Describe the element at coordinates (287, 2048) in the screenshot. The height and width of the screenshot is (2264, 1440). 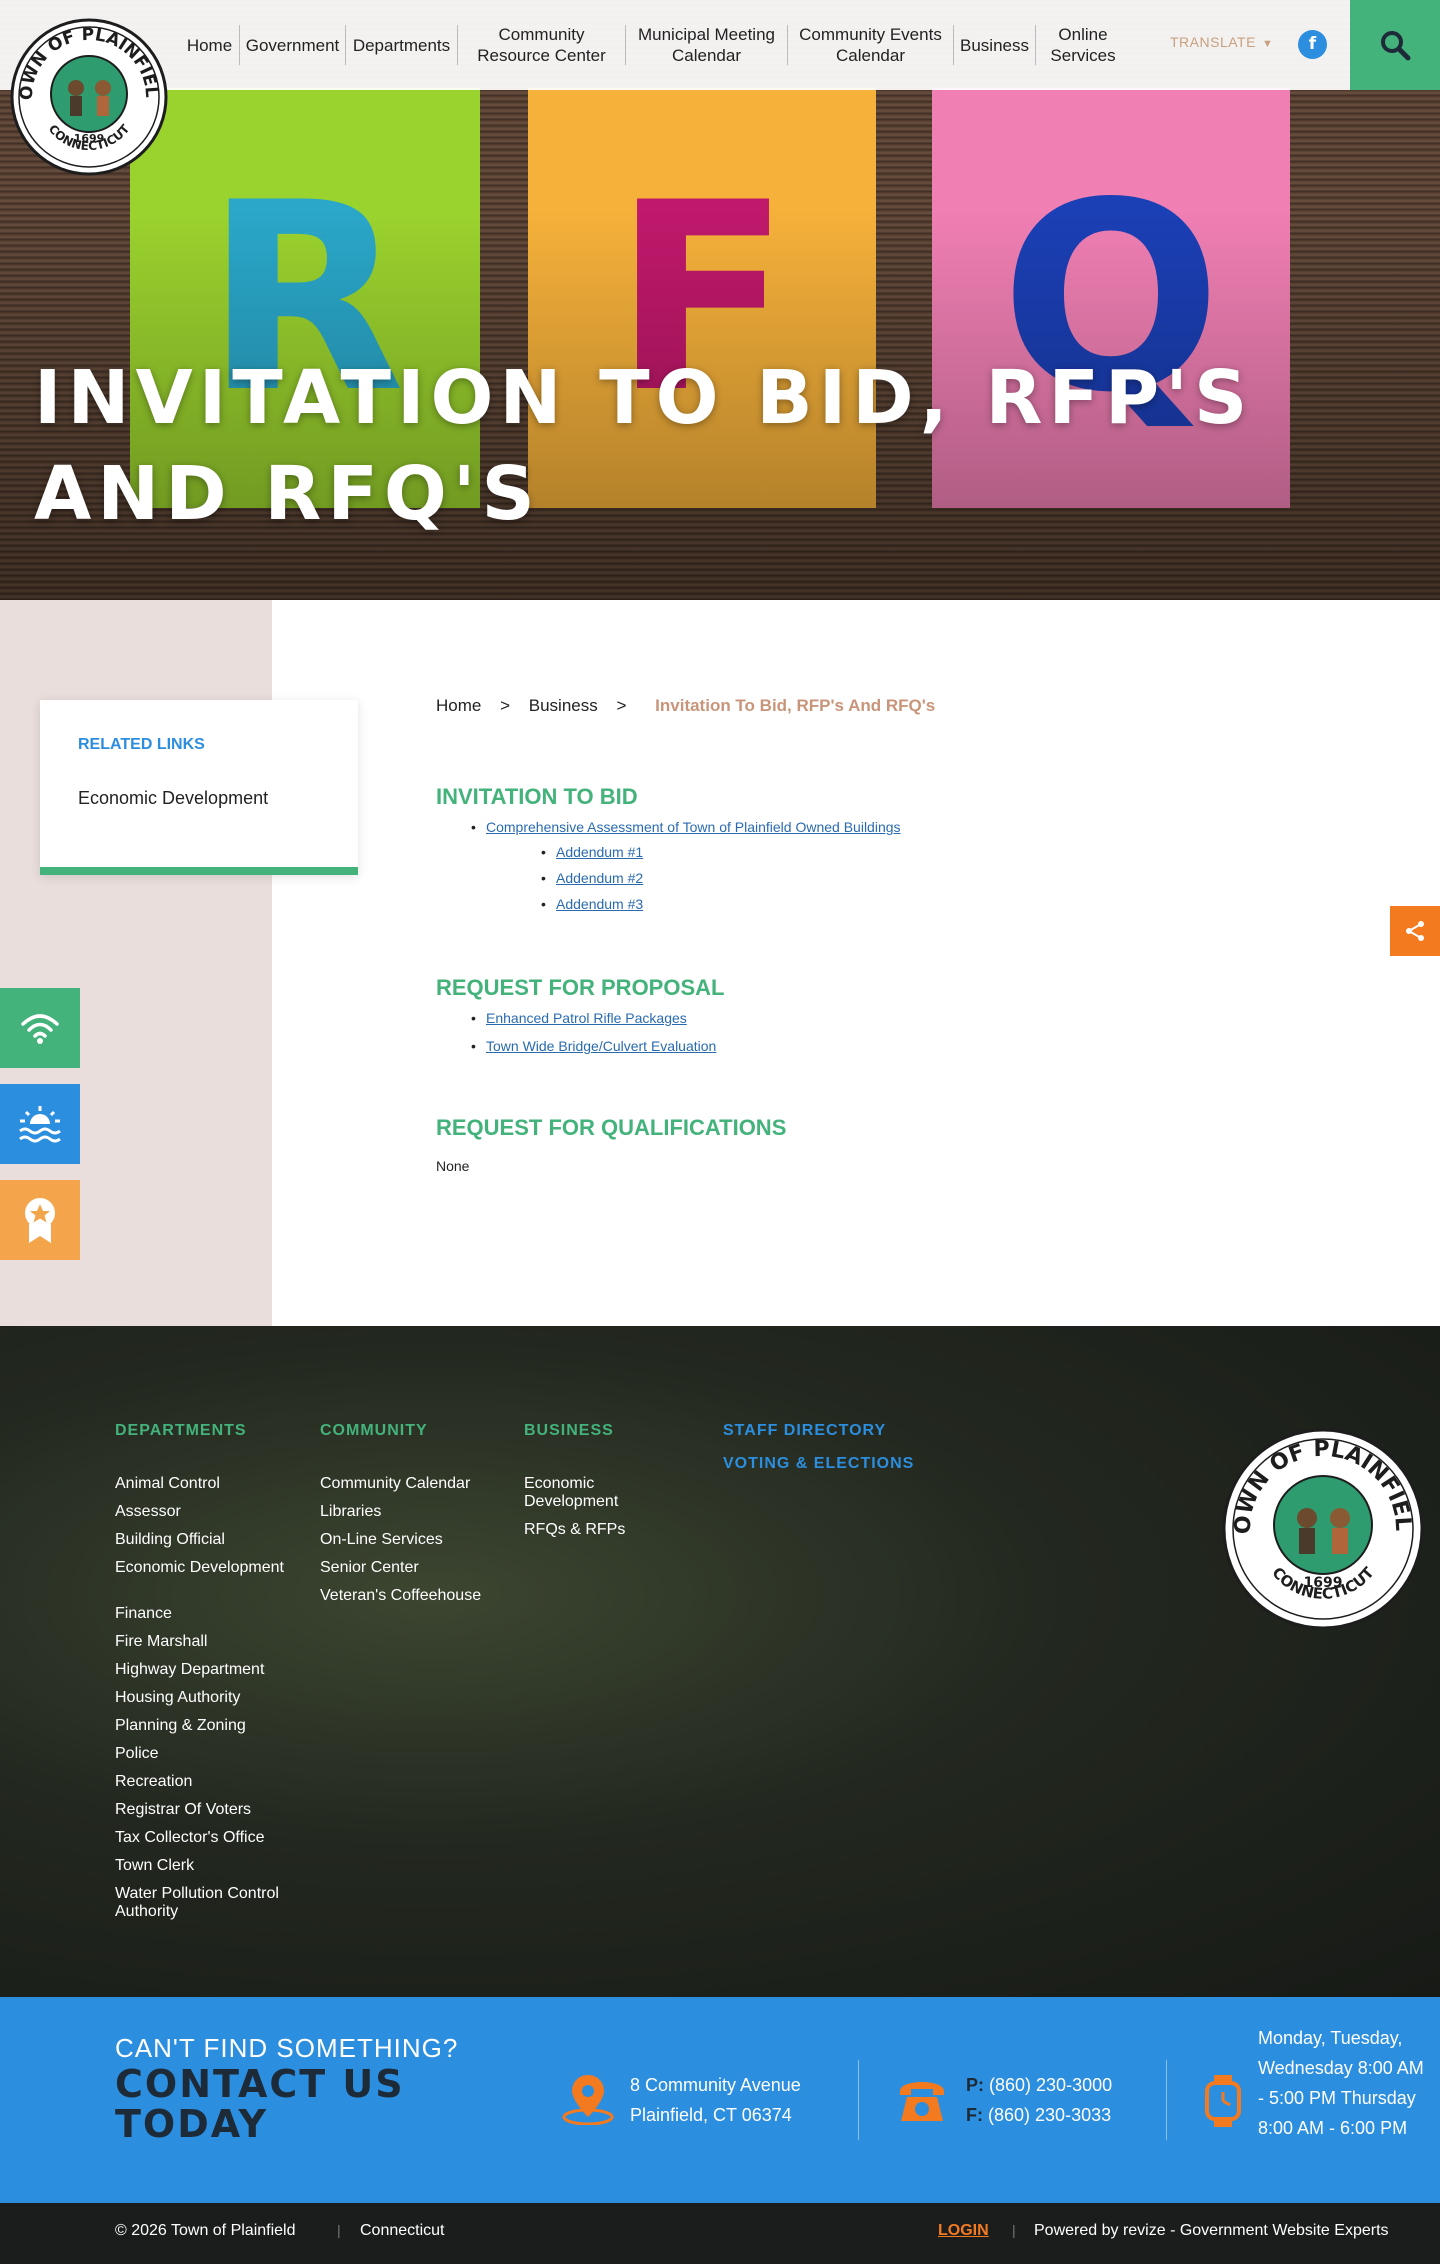
I see `cant-find-text: CAN'T FIND SOMETHING?` at that location.